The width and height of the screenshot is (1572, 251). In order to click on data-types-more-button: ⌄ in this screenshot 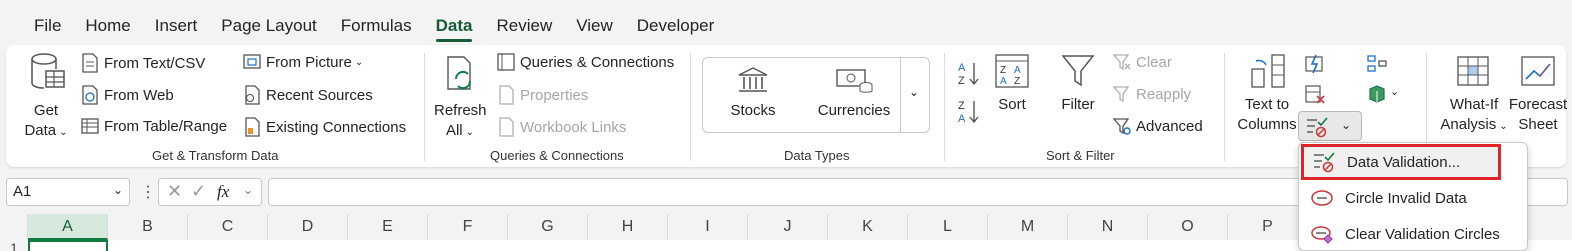, I will do `click(915, 95)`.